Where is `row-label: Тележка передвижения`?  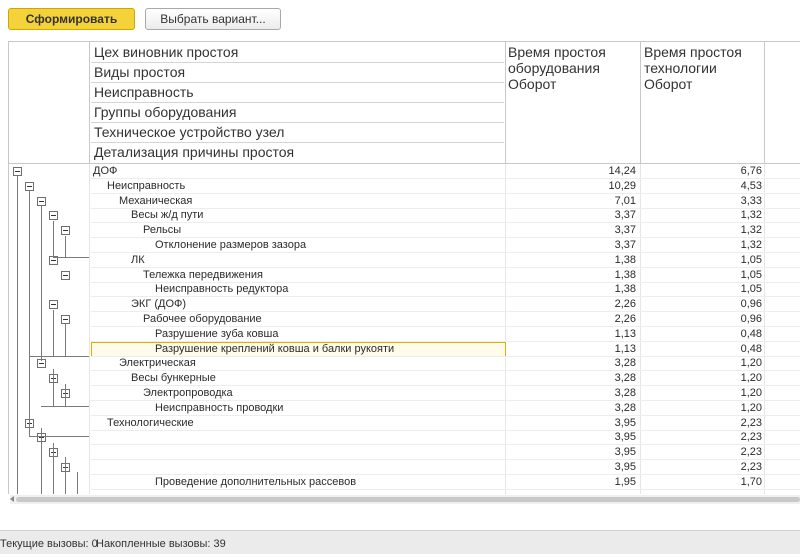 row-label: Тележка передвижения is located at coordinates (203, 275).